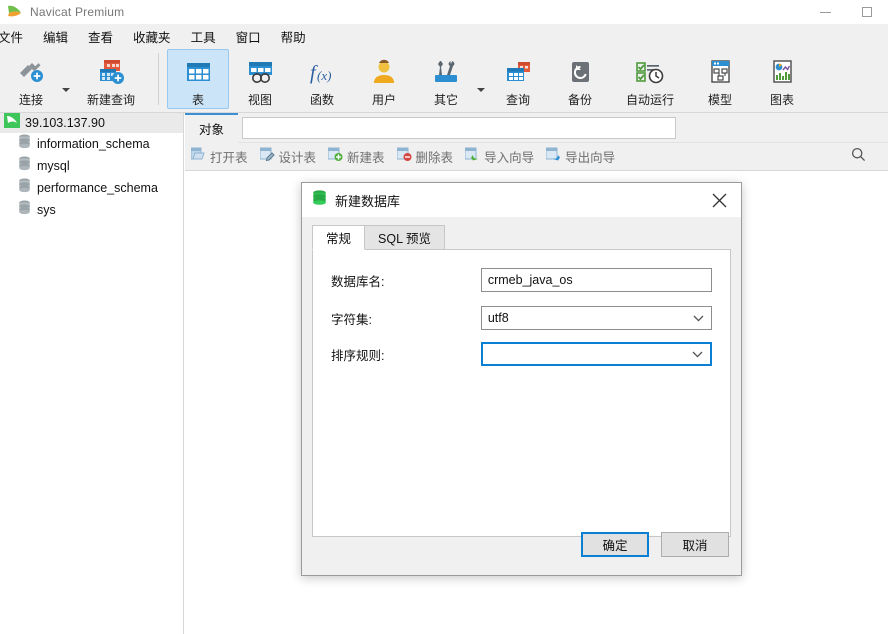 This screenshot has width=888, height=634. What do you see at coordinates (198, 156) in the screenshot?
I see `open-table-icon` at bounding box center [198, 156].